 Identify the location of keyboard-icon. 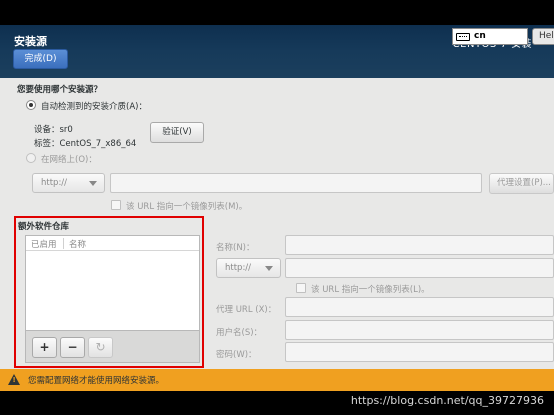
(463, 37).